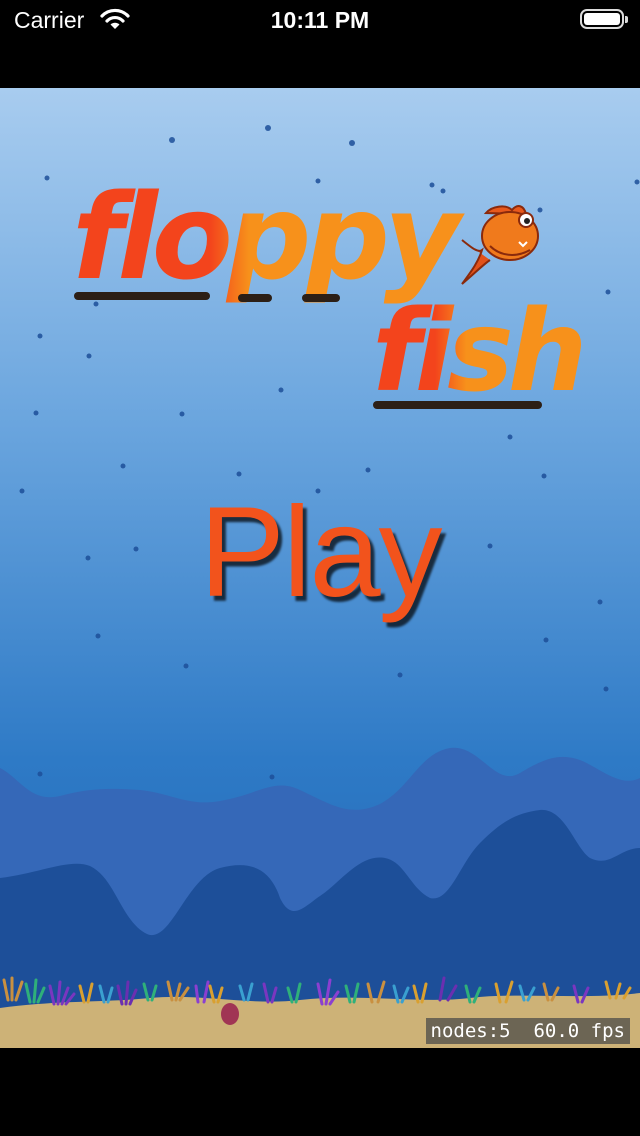  Describe the element at coordinates (230, 1014) in the screenshot. I see `sea-urchin` at that location.